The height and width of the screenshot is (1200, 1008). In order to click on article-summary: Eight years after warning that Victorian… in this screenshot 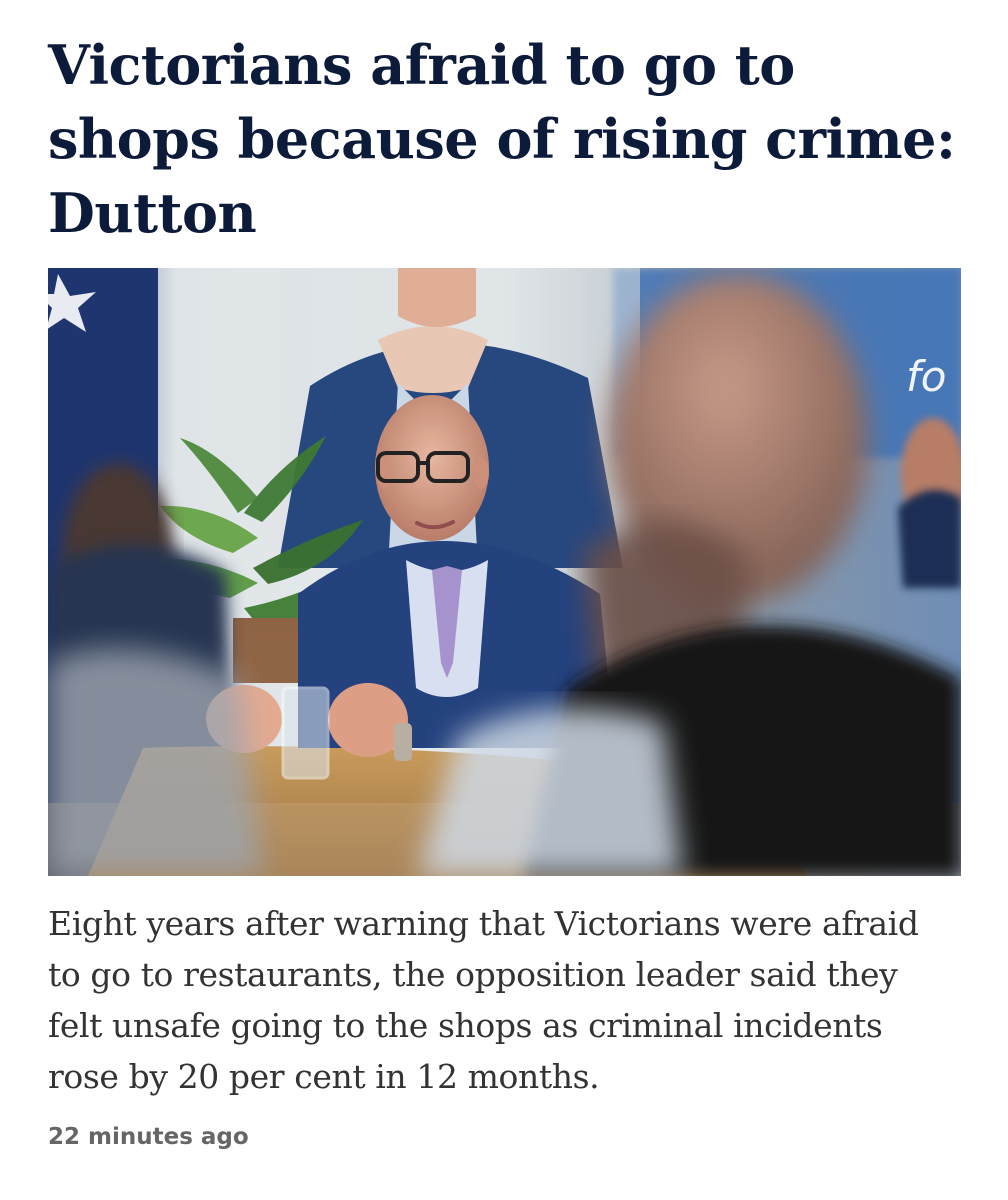, I will do `click(483, 1000)`.